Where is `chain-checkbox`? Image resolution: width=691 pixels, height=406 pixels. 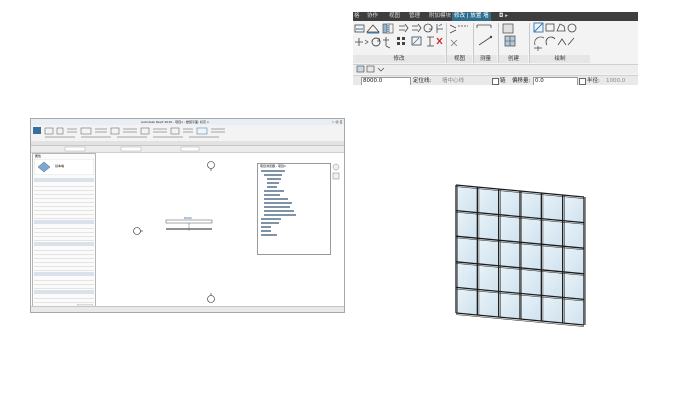 chain-checkbox is located at coordinates (495, 81).